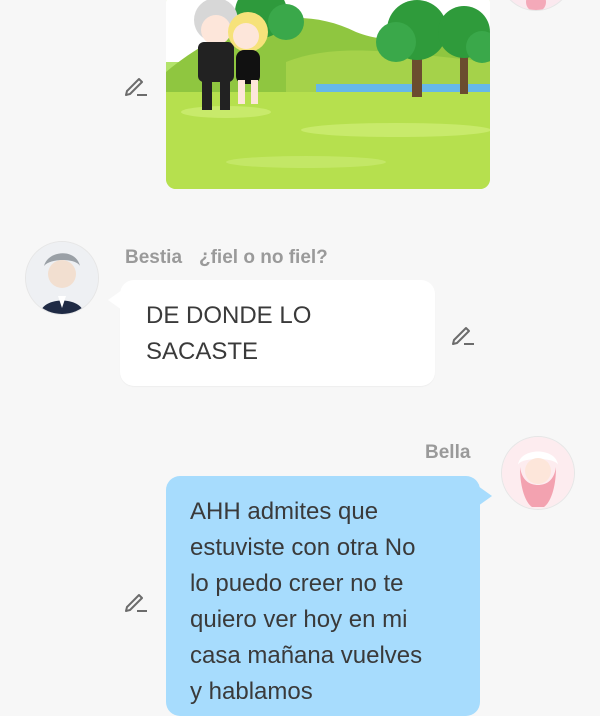  What do you see at coordinates (536, 5) in the screenshot?
I see `avatar-top-right` at bounding box center [536, 5].